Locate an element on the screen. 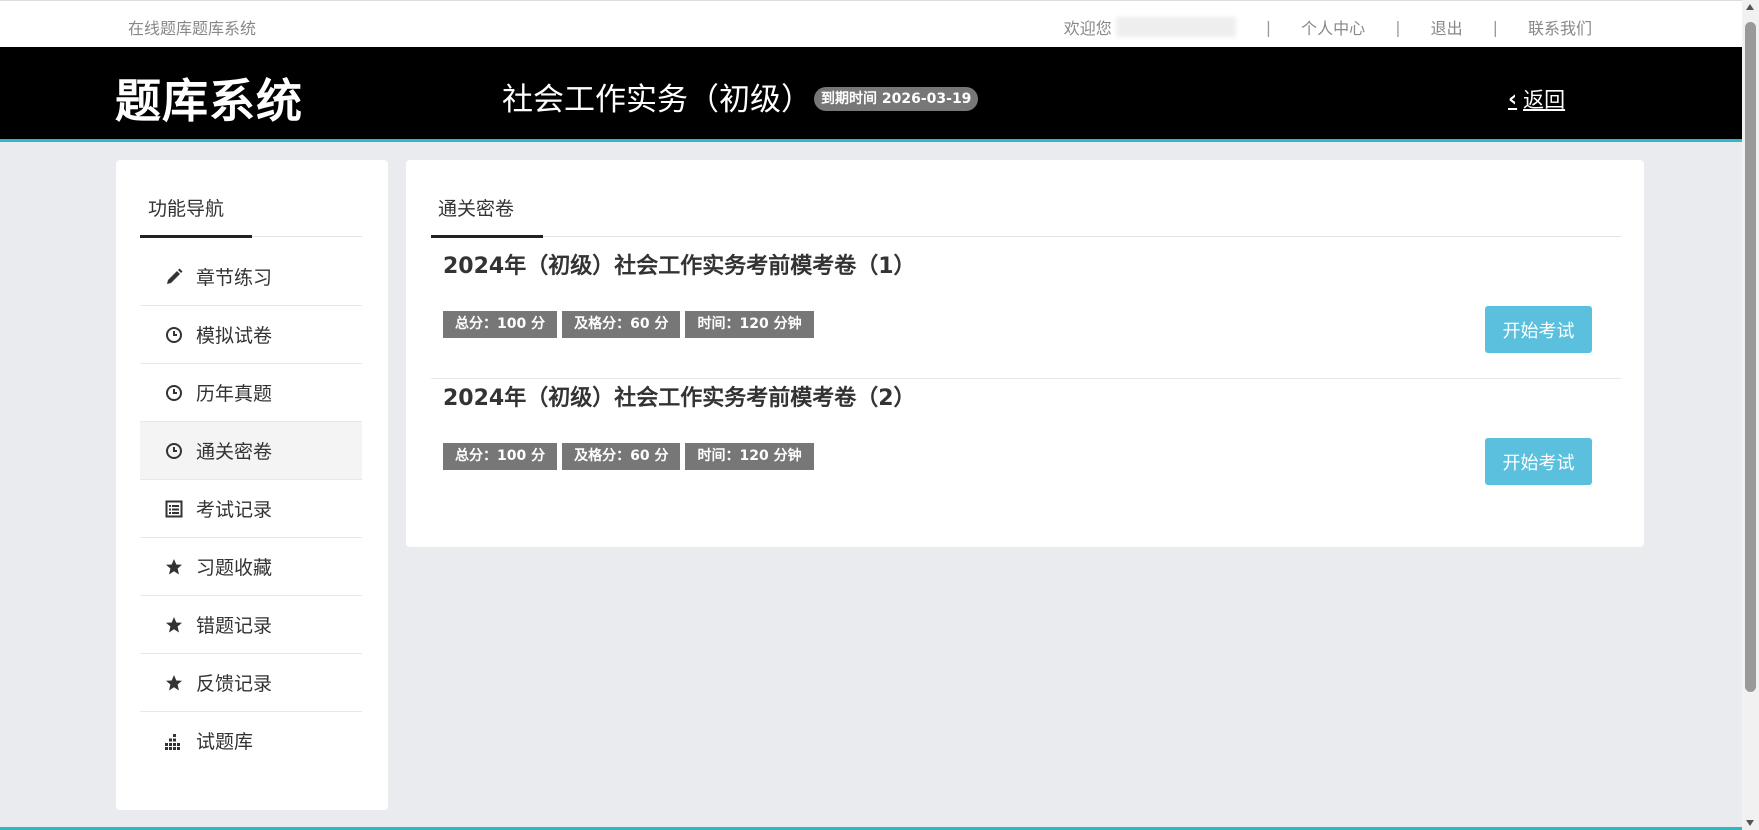  exam-title: 2024年（初级）社会工作实务考前模考卷（1） is located at coordinates (679, 266).